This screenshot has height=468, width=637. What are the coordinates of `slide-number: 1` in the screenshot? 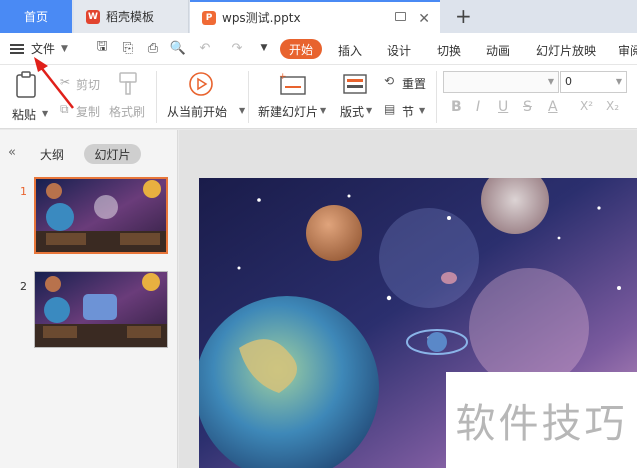 It's located at (23, 191).